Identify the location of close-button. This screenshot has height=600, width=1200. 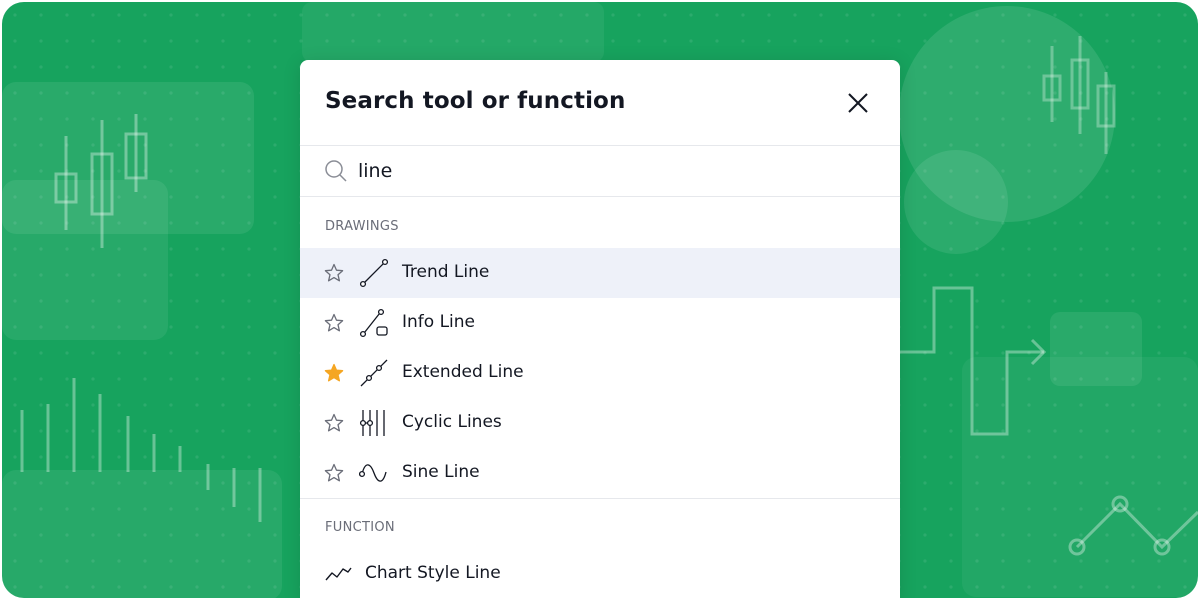
(858, 103).